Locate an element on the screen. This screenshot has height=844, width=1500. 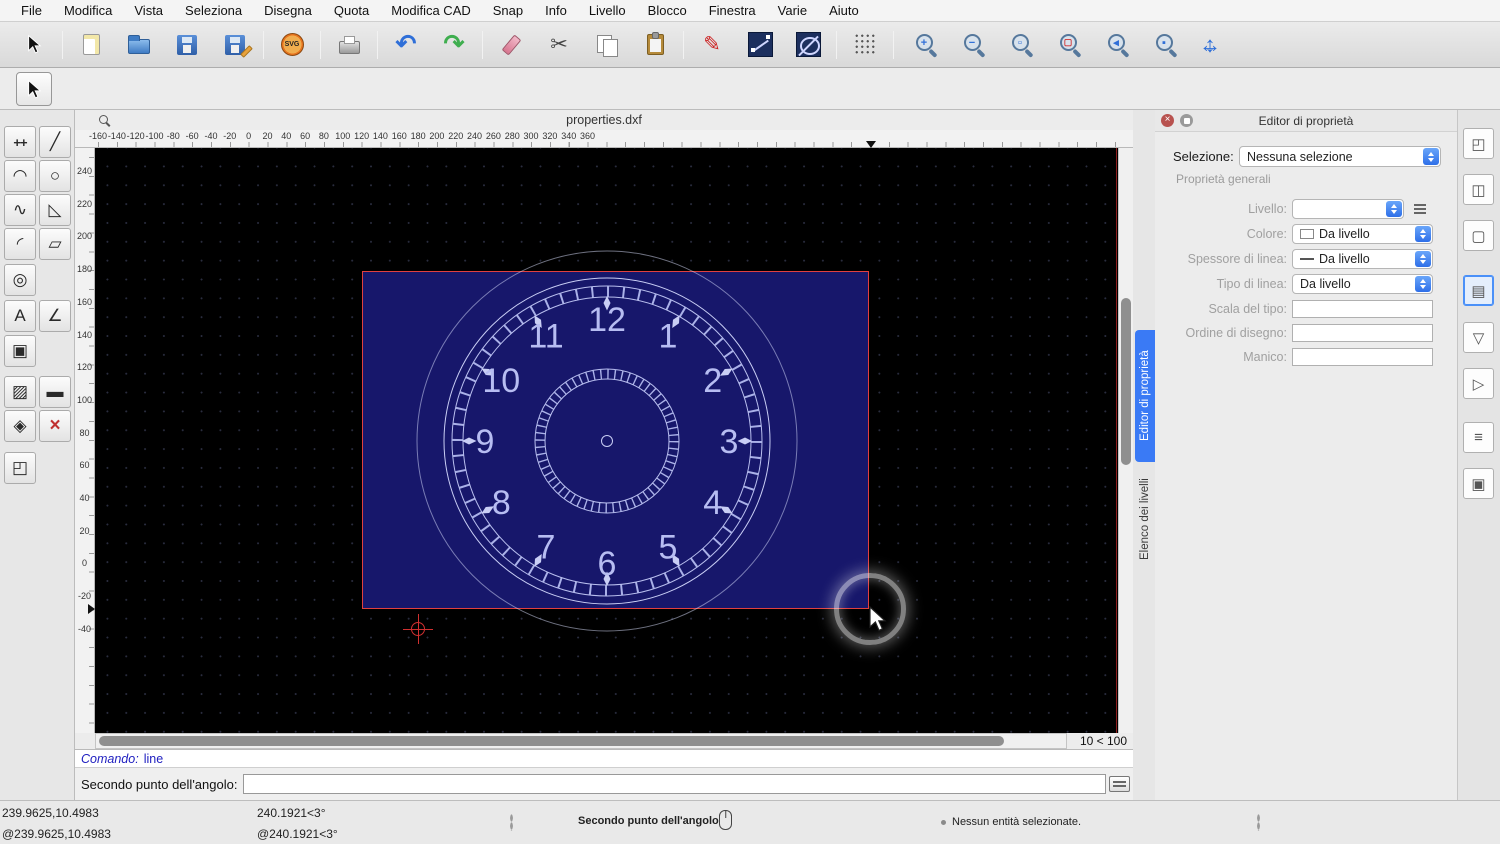
save-as-button is located at coordinates (235, 45).